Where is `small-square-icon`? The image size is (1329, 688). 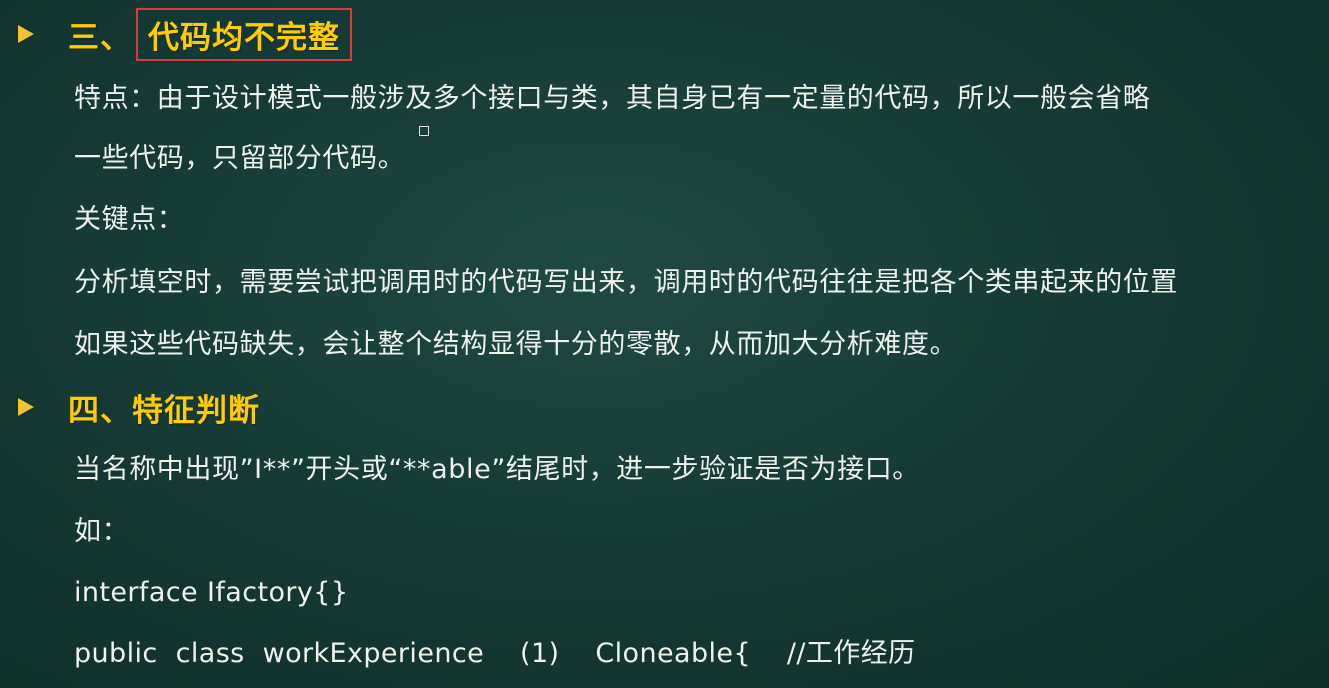 small-square-icon is located at coordinates (424, 131).